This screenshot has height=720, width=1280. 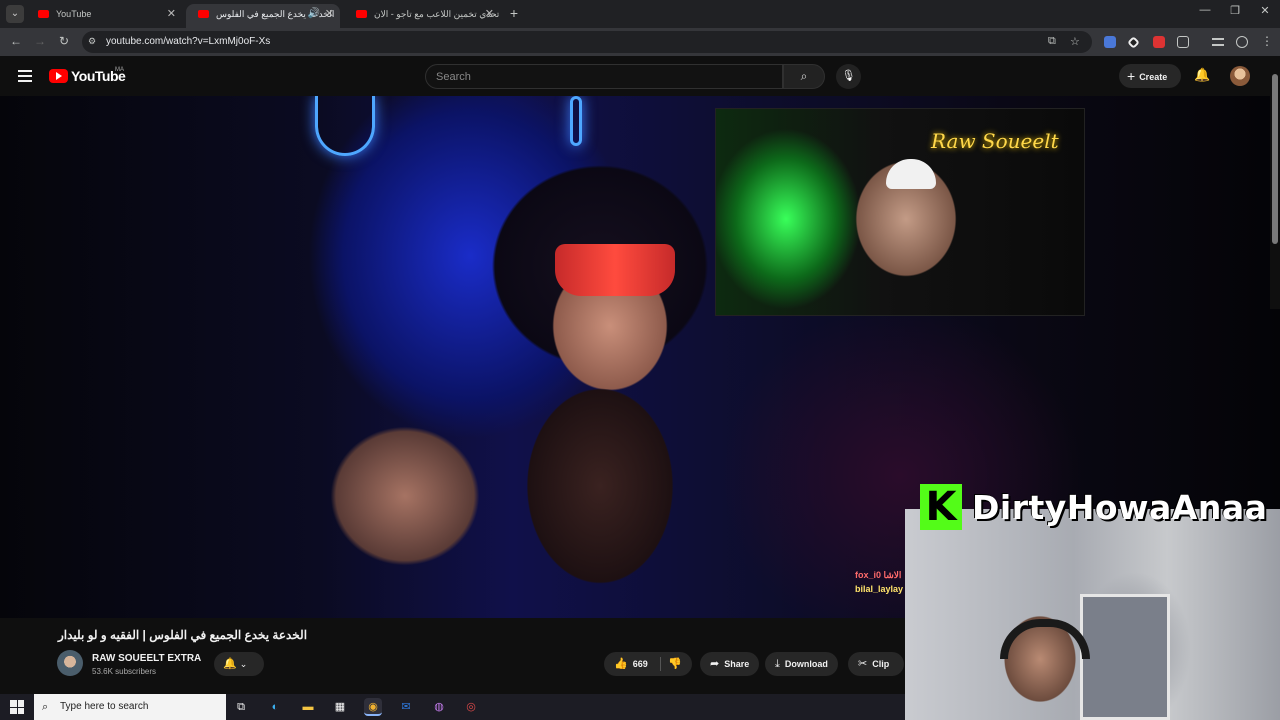 What do you see at coordinates (615, 270) in the screenshot?
I see `red-sunglasses` at bounding box center [615, 270].